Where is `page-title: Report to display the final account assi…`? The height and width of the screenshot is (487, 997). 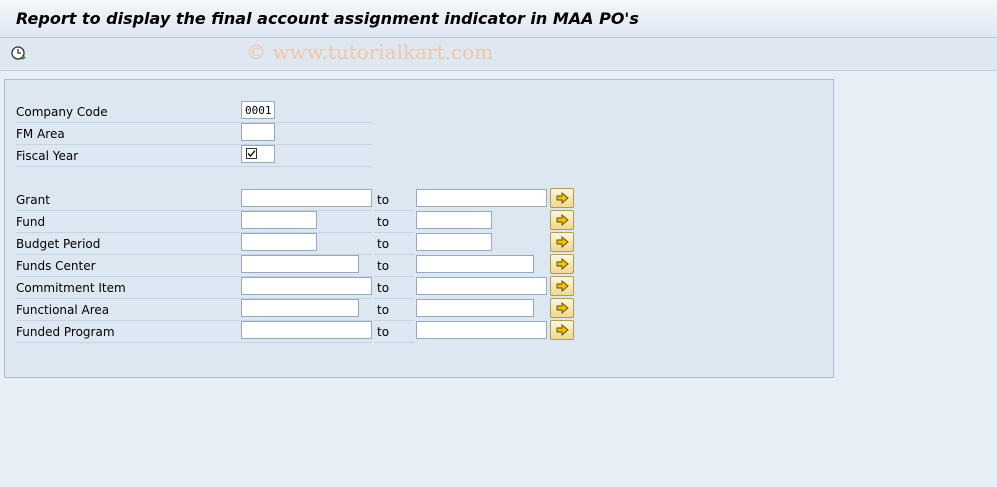 page-title: Report to display the final account assi… is located at coordinates (327, 18).